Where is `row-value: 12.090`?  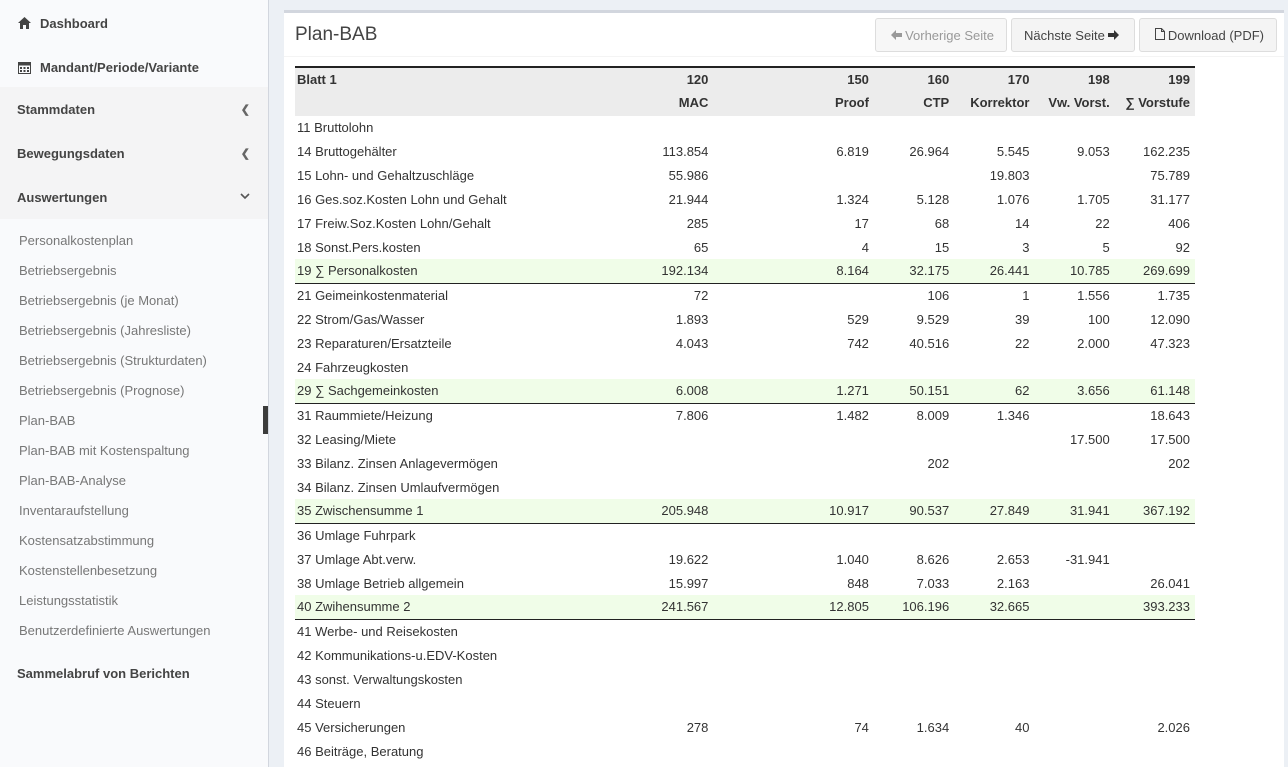 row-value: 12.090 is located at coordinates (1170, 319).